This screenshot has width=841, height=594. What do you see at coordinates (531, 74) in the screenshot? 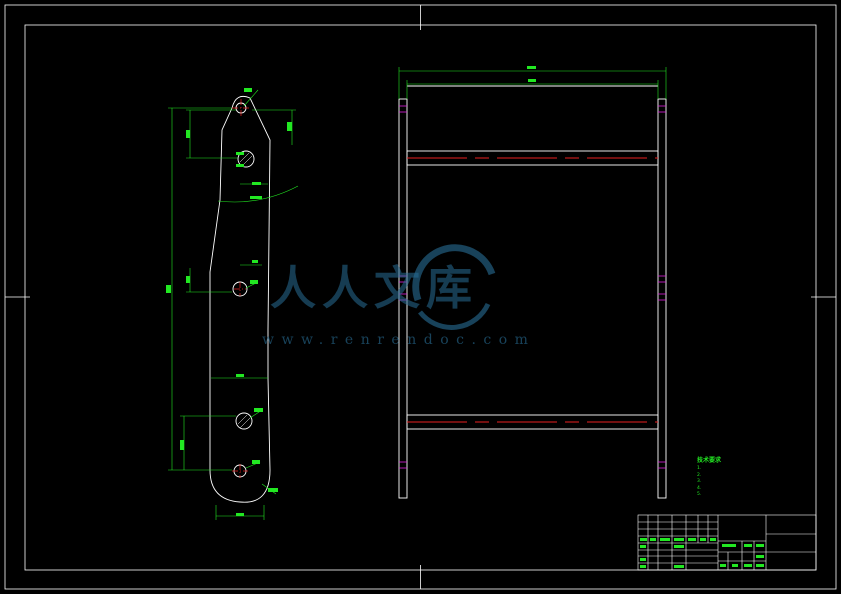
I see `frame-dimension-values` at bounding box center [531, 74].